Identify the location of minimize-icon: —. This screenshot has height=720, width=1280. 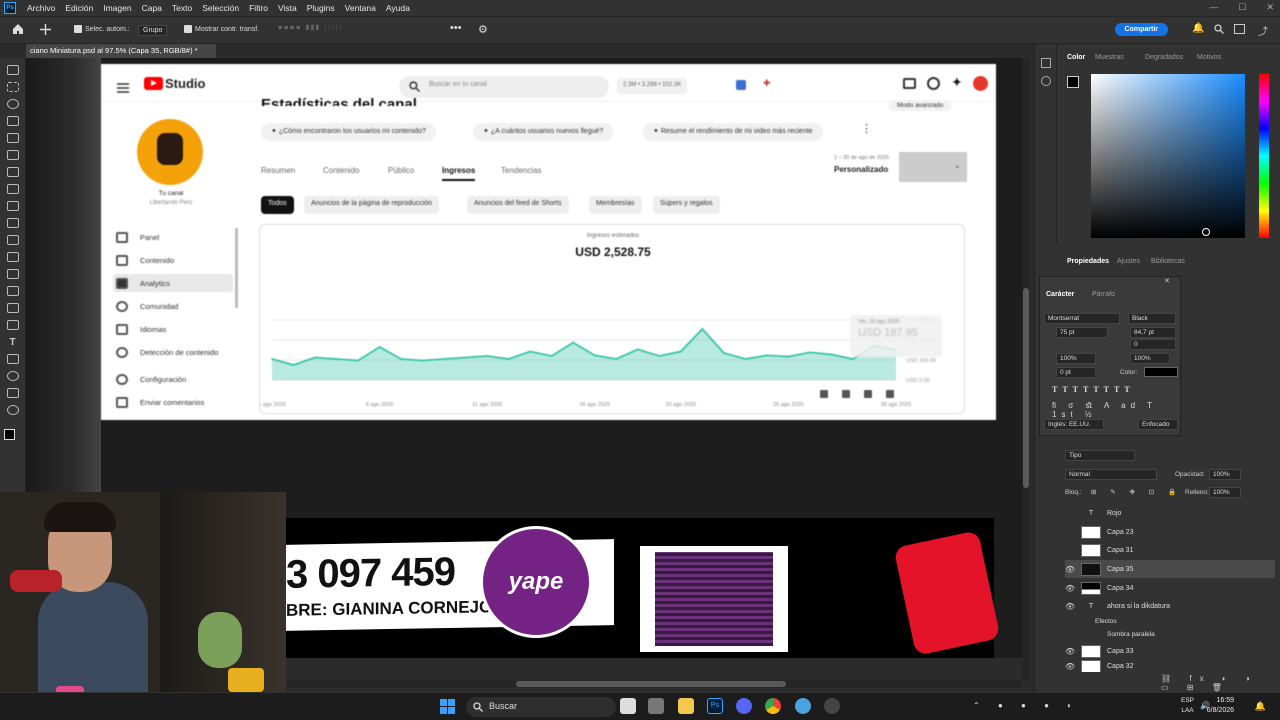
(1213, 7).